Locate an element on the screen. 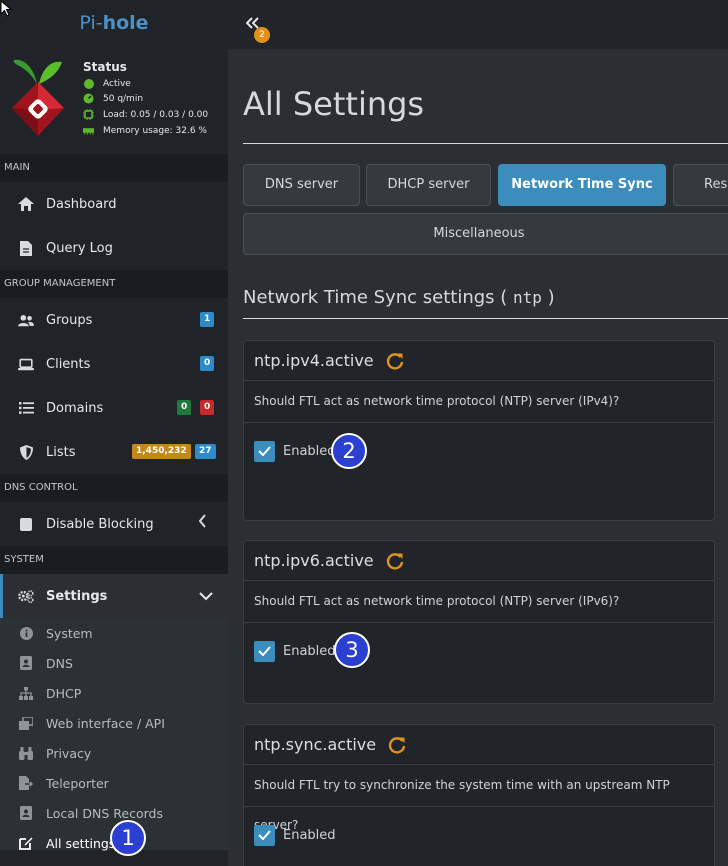 Image resolution: width=728 pixels, height=866 pixels. section-divider is located at coordinates (485, 318).